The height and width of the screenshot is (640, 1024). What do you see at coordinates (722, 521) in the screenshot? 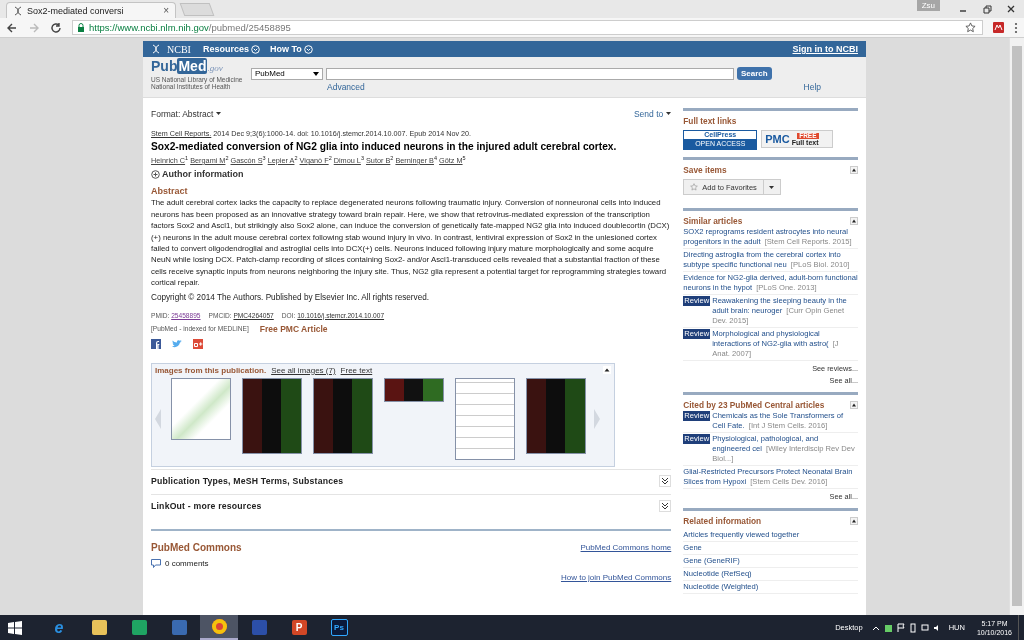
I see `panel-heading: Related information` at bounding box center [722, 521].